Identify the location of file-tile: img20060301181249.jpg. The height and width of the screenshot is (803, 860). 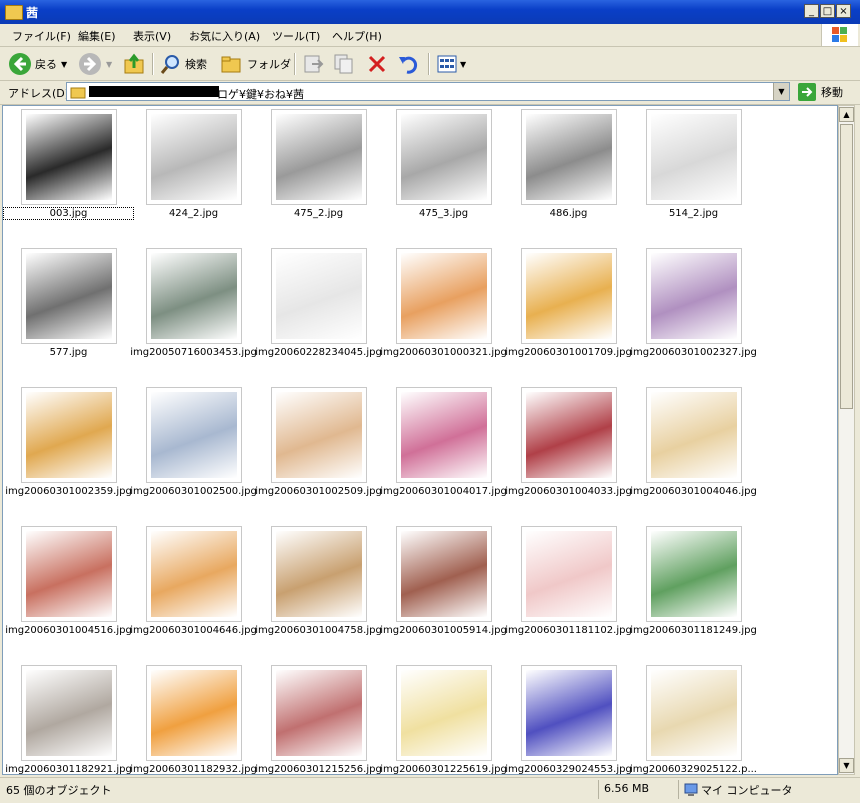
(693, 588).